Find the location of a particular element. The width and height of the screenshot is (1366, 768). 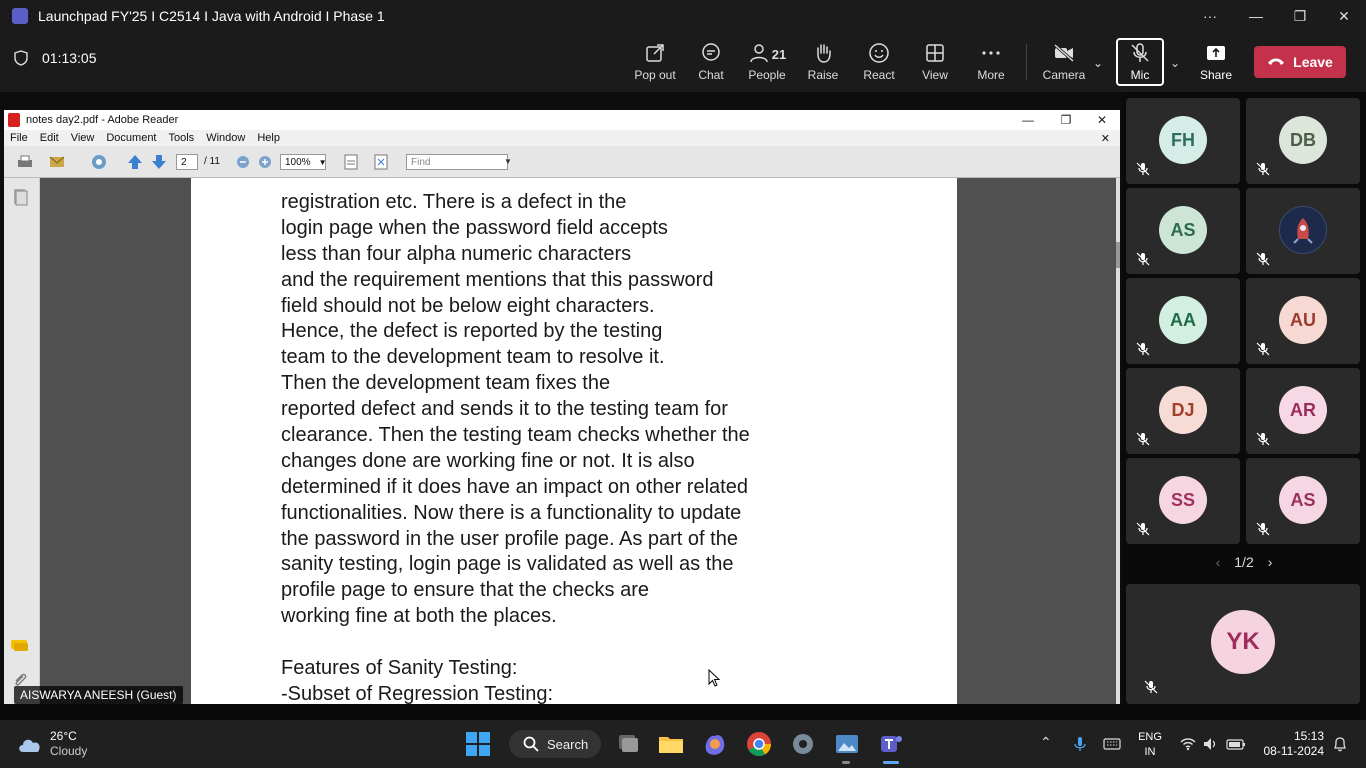

show-hidden-icons-chevron-icon: ⌃ is located at coordinates (1046, 742).